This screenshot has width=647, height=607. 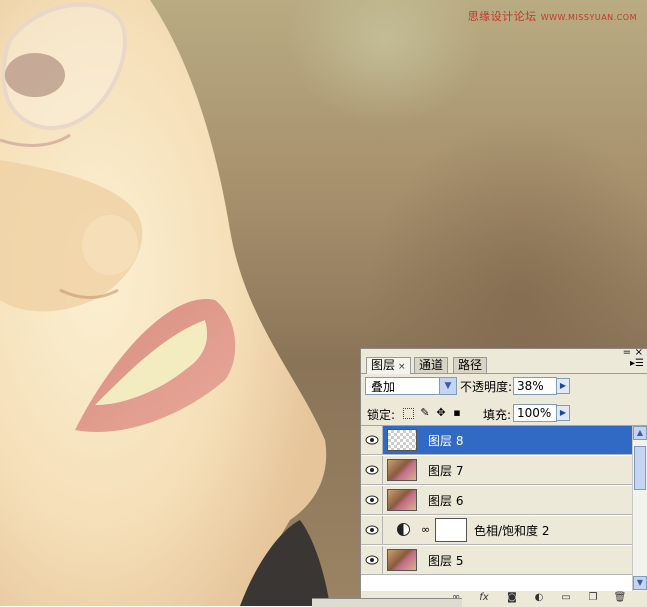 I want to click on lock-transparency-icon, so click(x=408, y=413).